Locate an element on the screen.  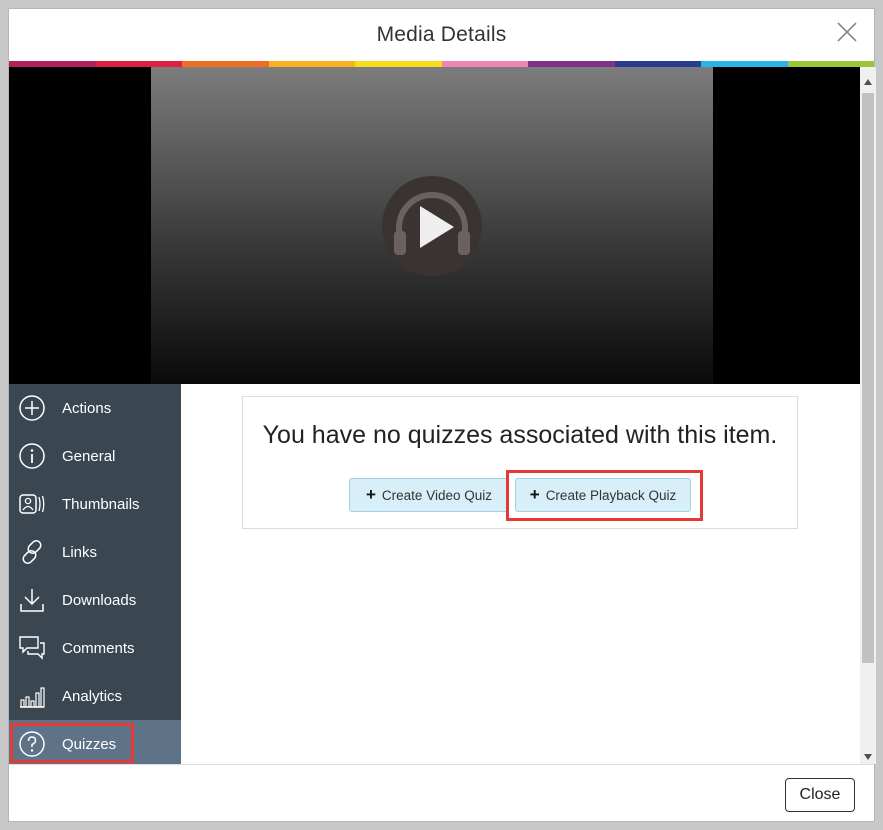
comments-icon is located at coordinates (32, 648).